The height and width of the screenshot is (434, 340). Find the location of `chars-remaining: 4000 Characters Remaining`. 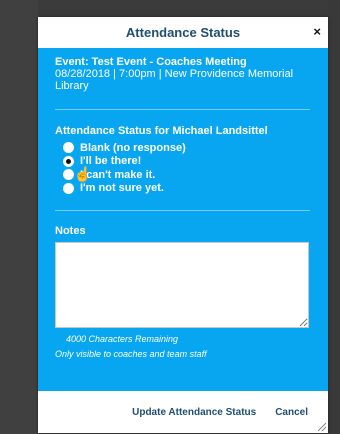

chars-remaining: 4000 Characters Remaining is located at coordinates (122, 339).